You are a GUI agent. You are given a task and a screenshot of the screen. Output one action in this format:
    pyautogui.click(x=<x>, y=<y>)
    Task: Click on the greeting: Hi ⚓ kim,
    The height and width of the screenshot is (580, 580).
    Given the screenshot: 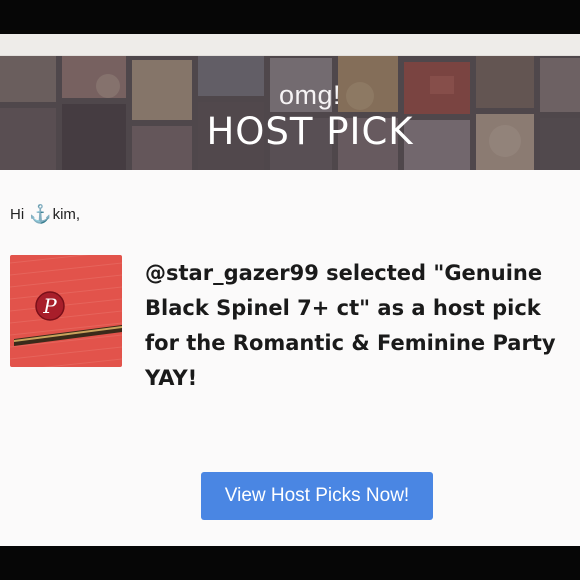 What is the action you would take?
    pyautogui.click(x=45, y=214)
    